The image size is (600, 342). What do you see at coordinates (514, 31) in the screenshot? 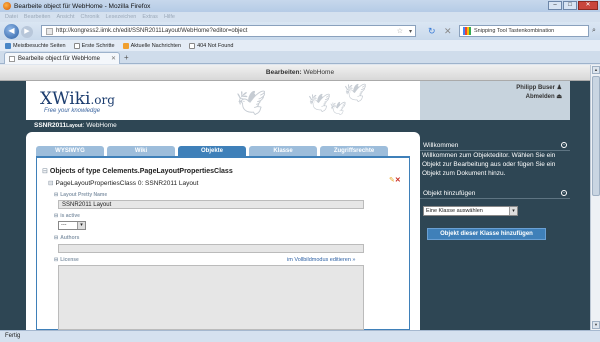
I see `search-text: Snipping Tool Tastenkombination` at bounding box center [514, 31].